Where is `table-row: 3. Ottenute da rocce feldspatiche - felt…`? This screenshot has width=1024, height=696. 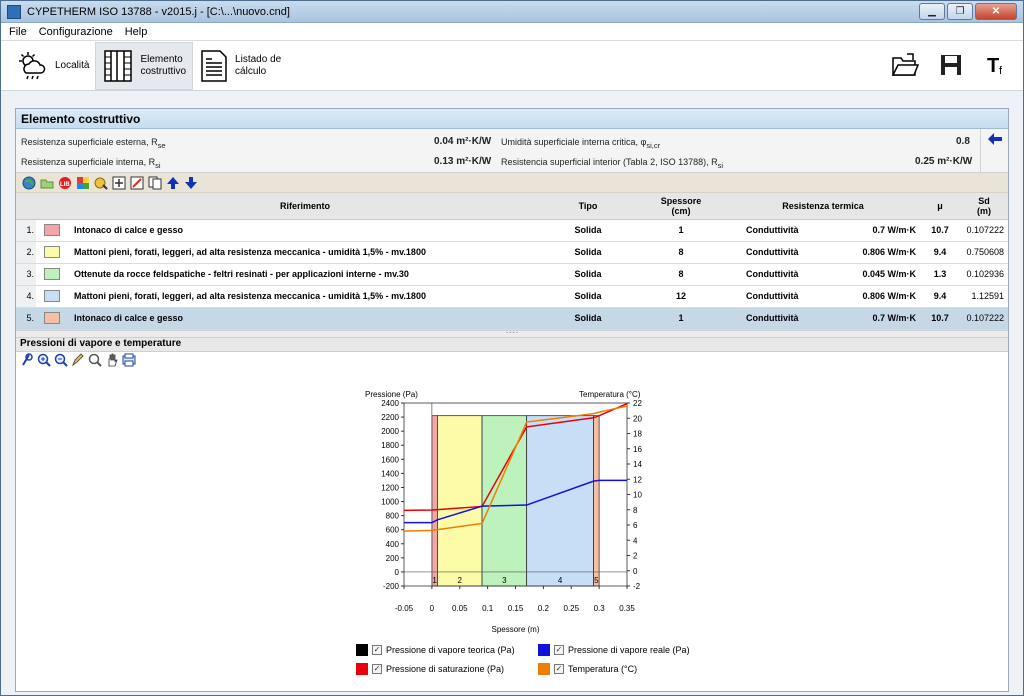
table-row: 3. Ottenute da rocce feldspatiche - felt… is located at coordinates (512, 274).